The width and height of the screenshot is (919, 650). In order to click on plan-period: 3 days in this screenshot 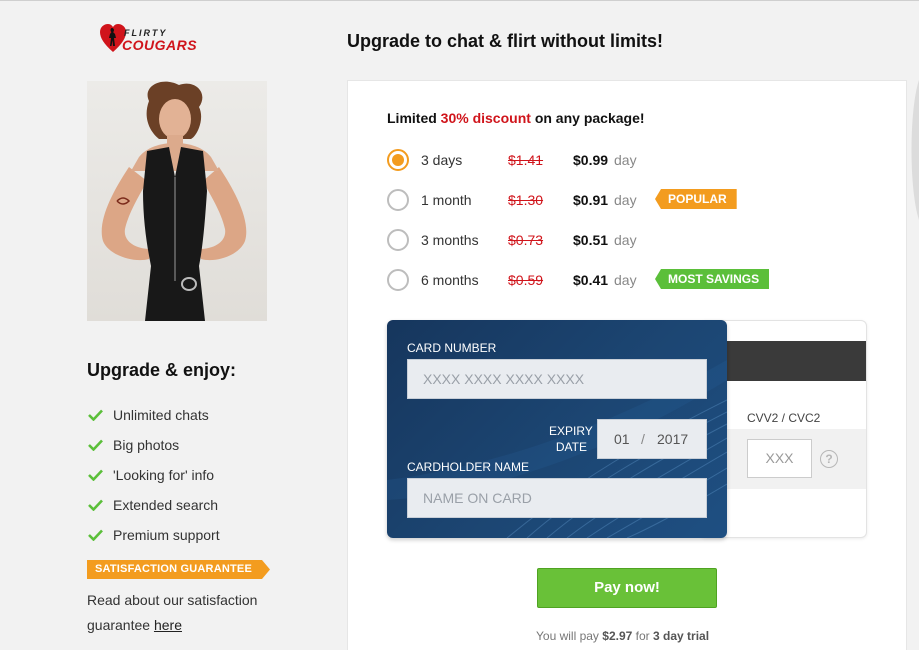, I will do `click(442, 160)`.